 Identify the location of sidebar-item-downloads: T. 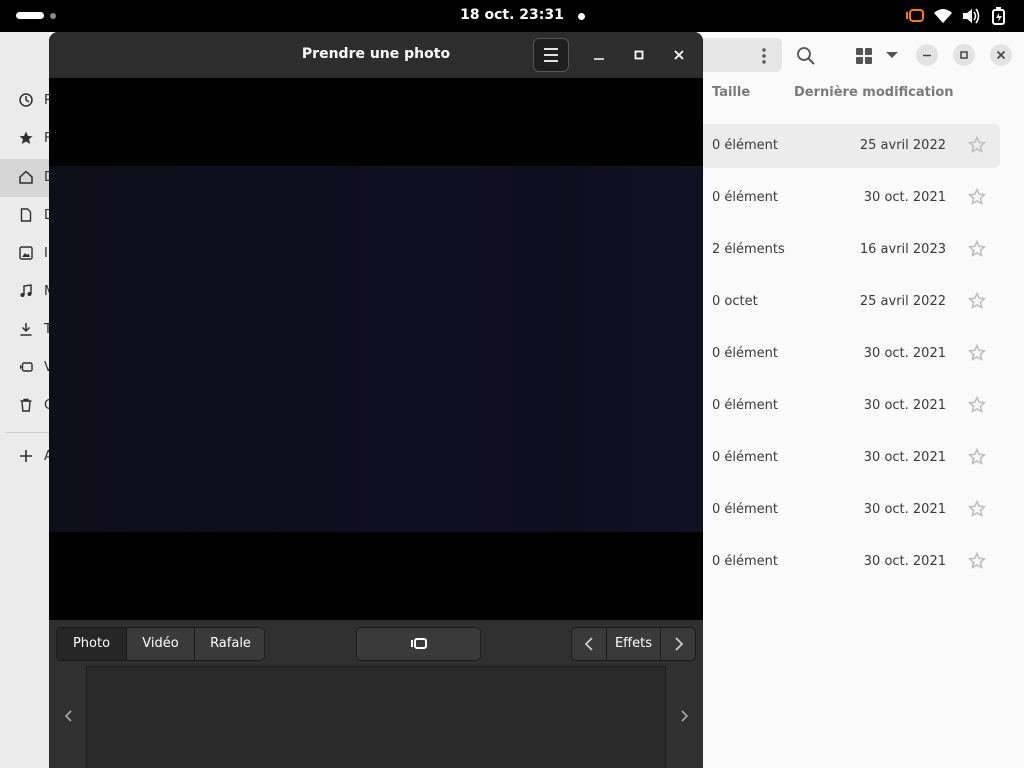
(26, 330).